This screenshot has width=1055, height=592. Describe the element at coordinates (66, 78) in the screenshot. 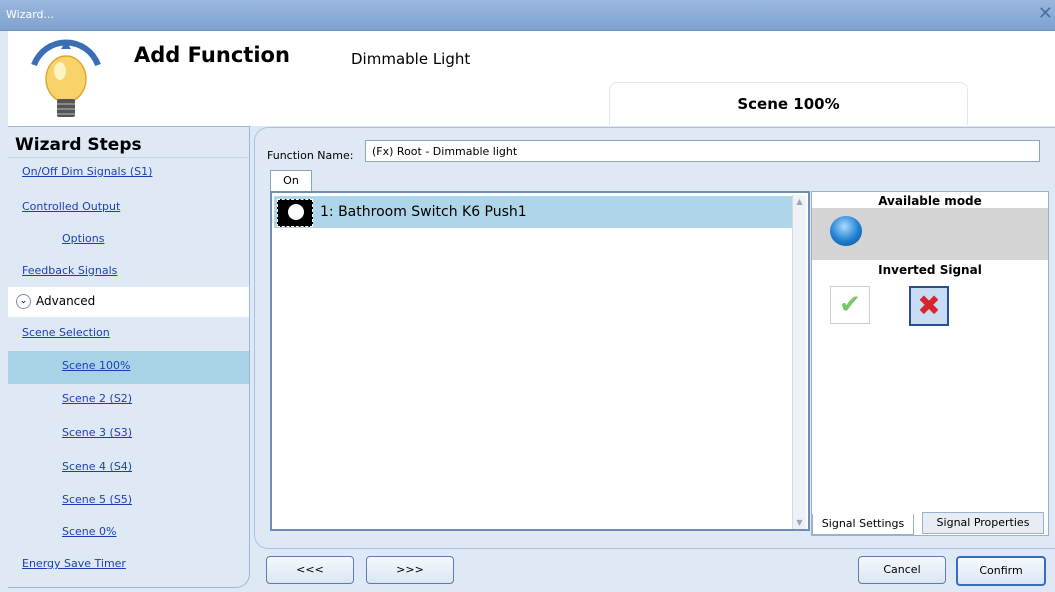

I see `light-bulb-icon` at that location.